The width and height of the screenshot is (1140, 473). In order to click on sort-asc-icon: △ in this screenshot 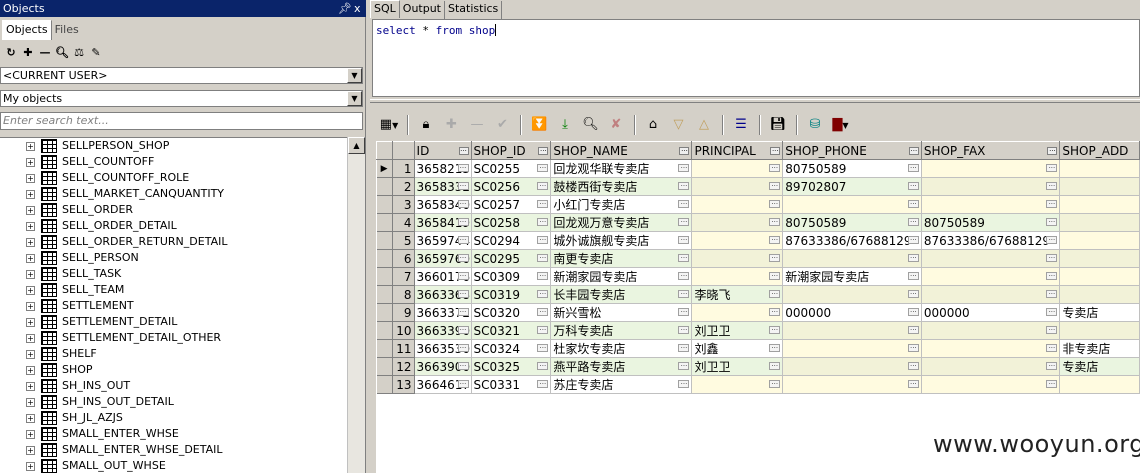, I will do `click(704, 125)`.